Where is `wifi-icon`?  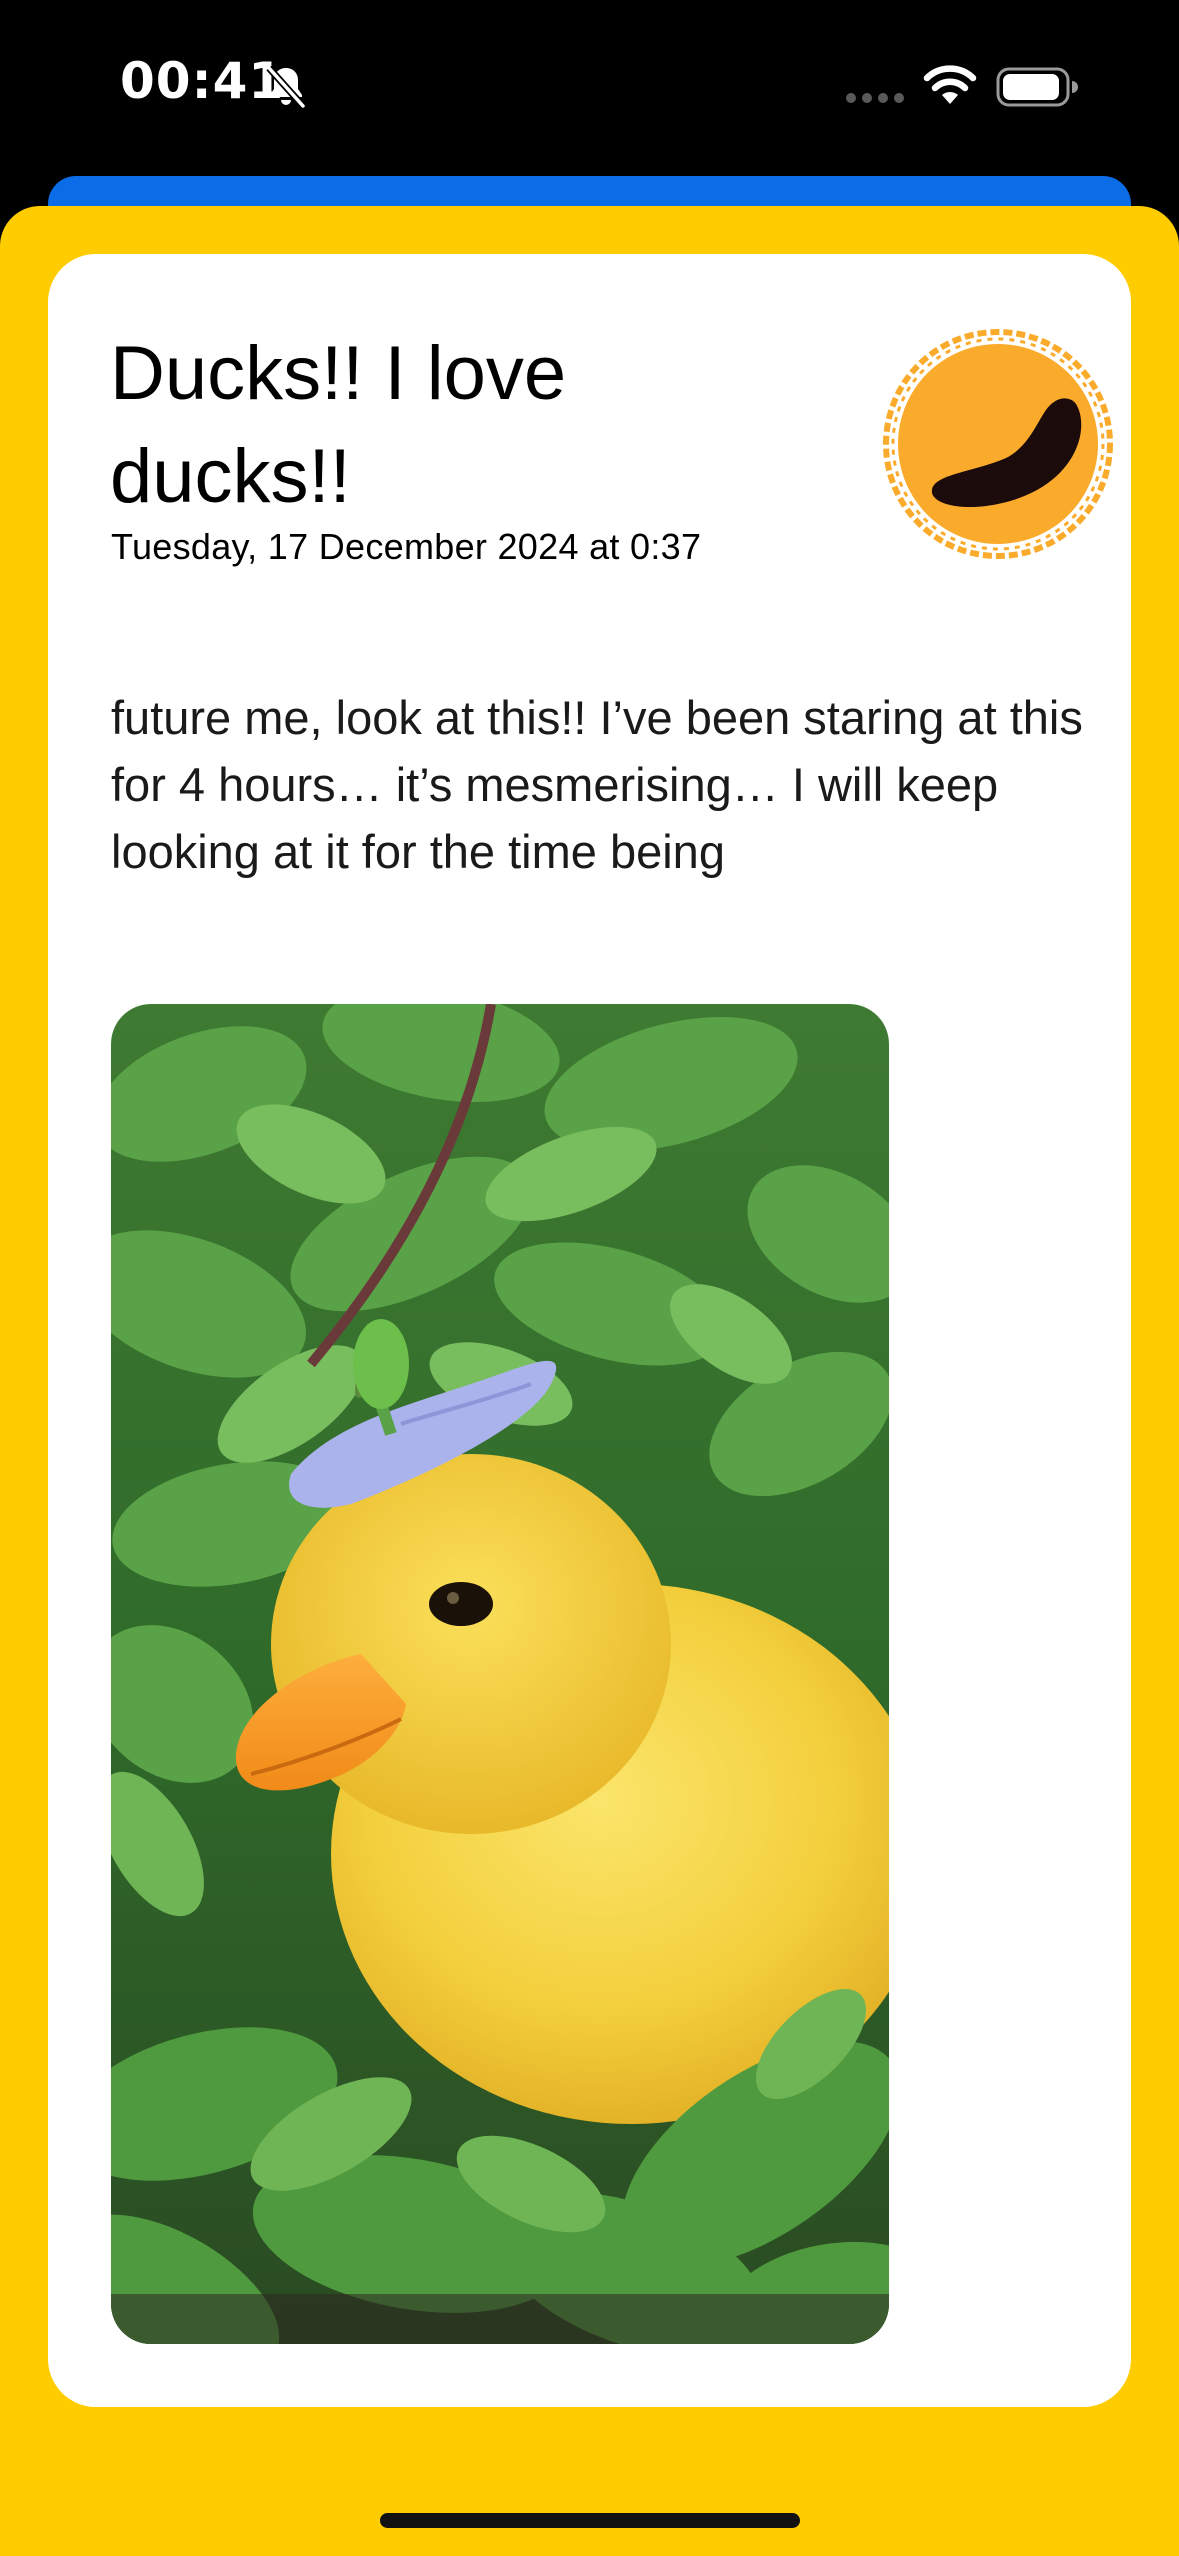
wifi-icon is located at coordinates (950, 84).